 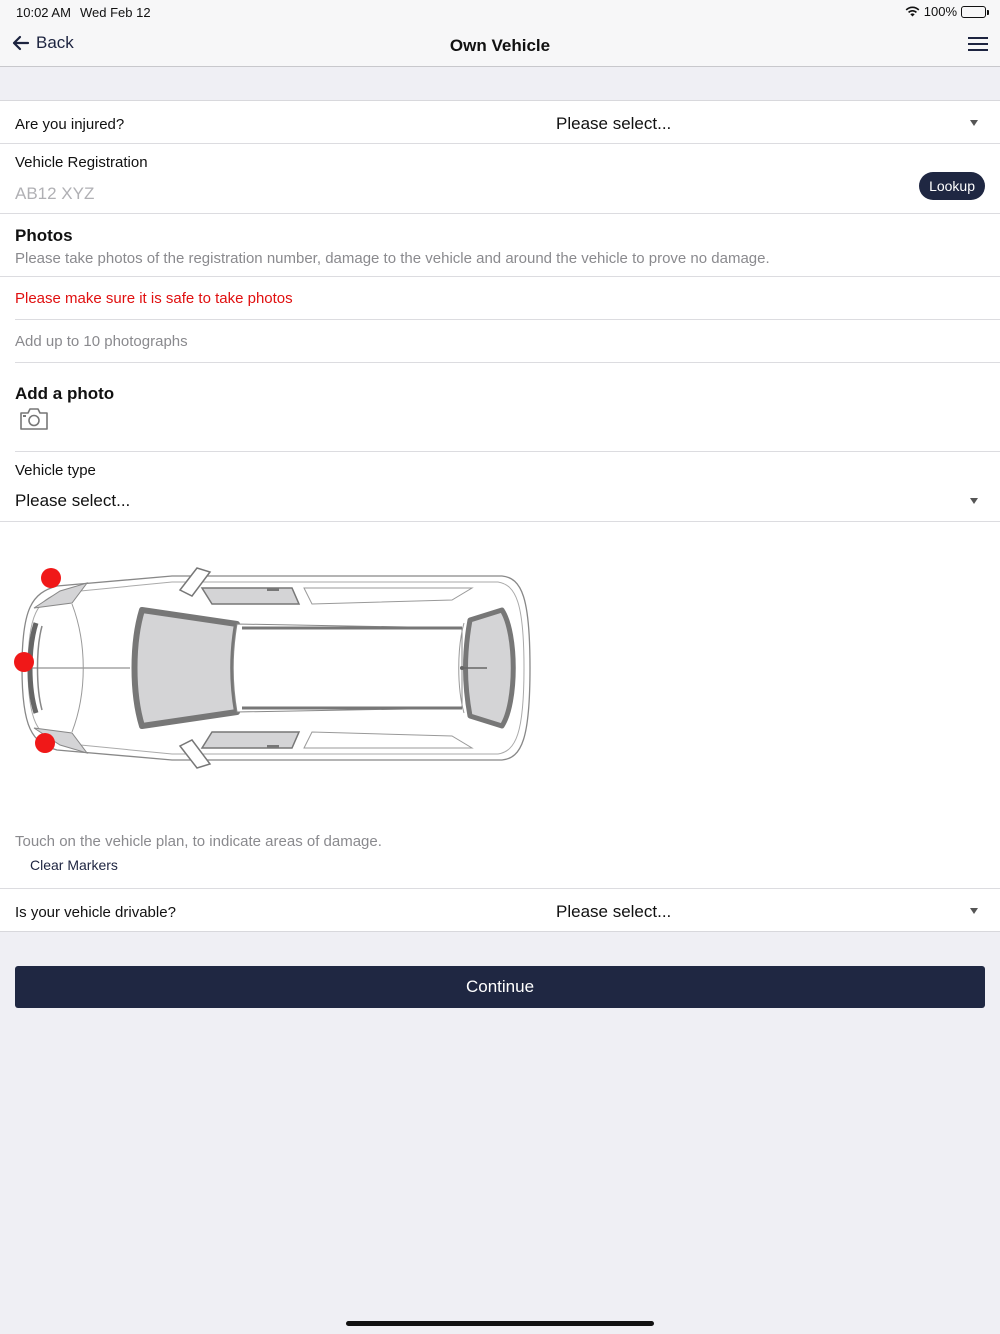 What do you see at coordinates (455, 194) in the screenshot?
I see `registration-input` at bounding box center [455, 194].